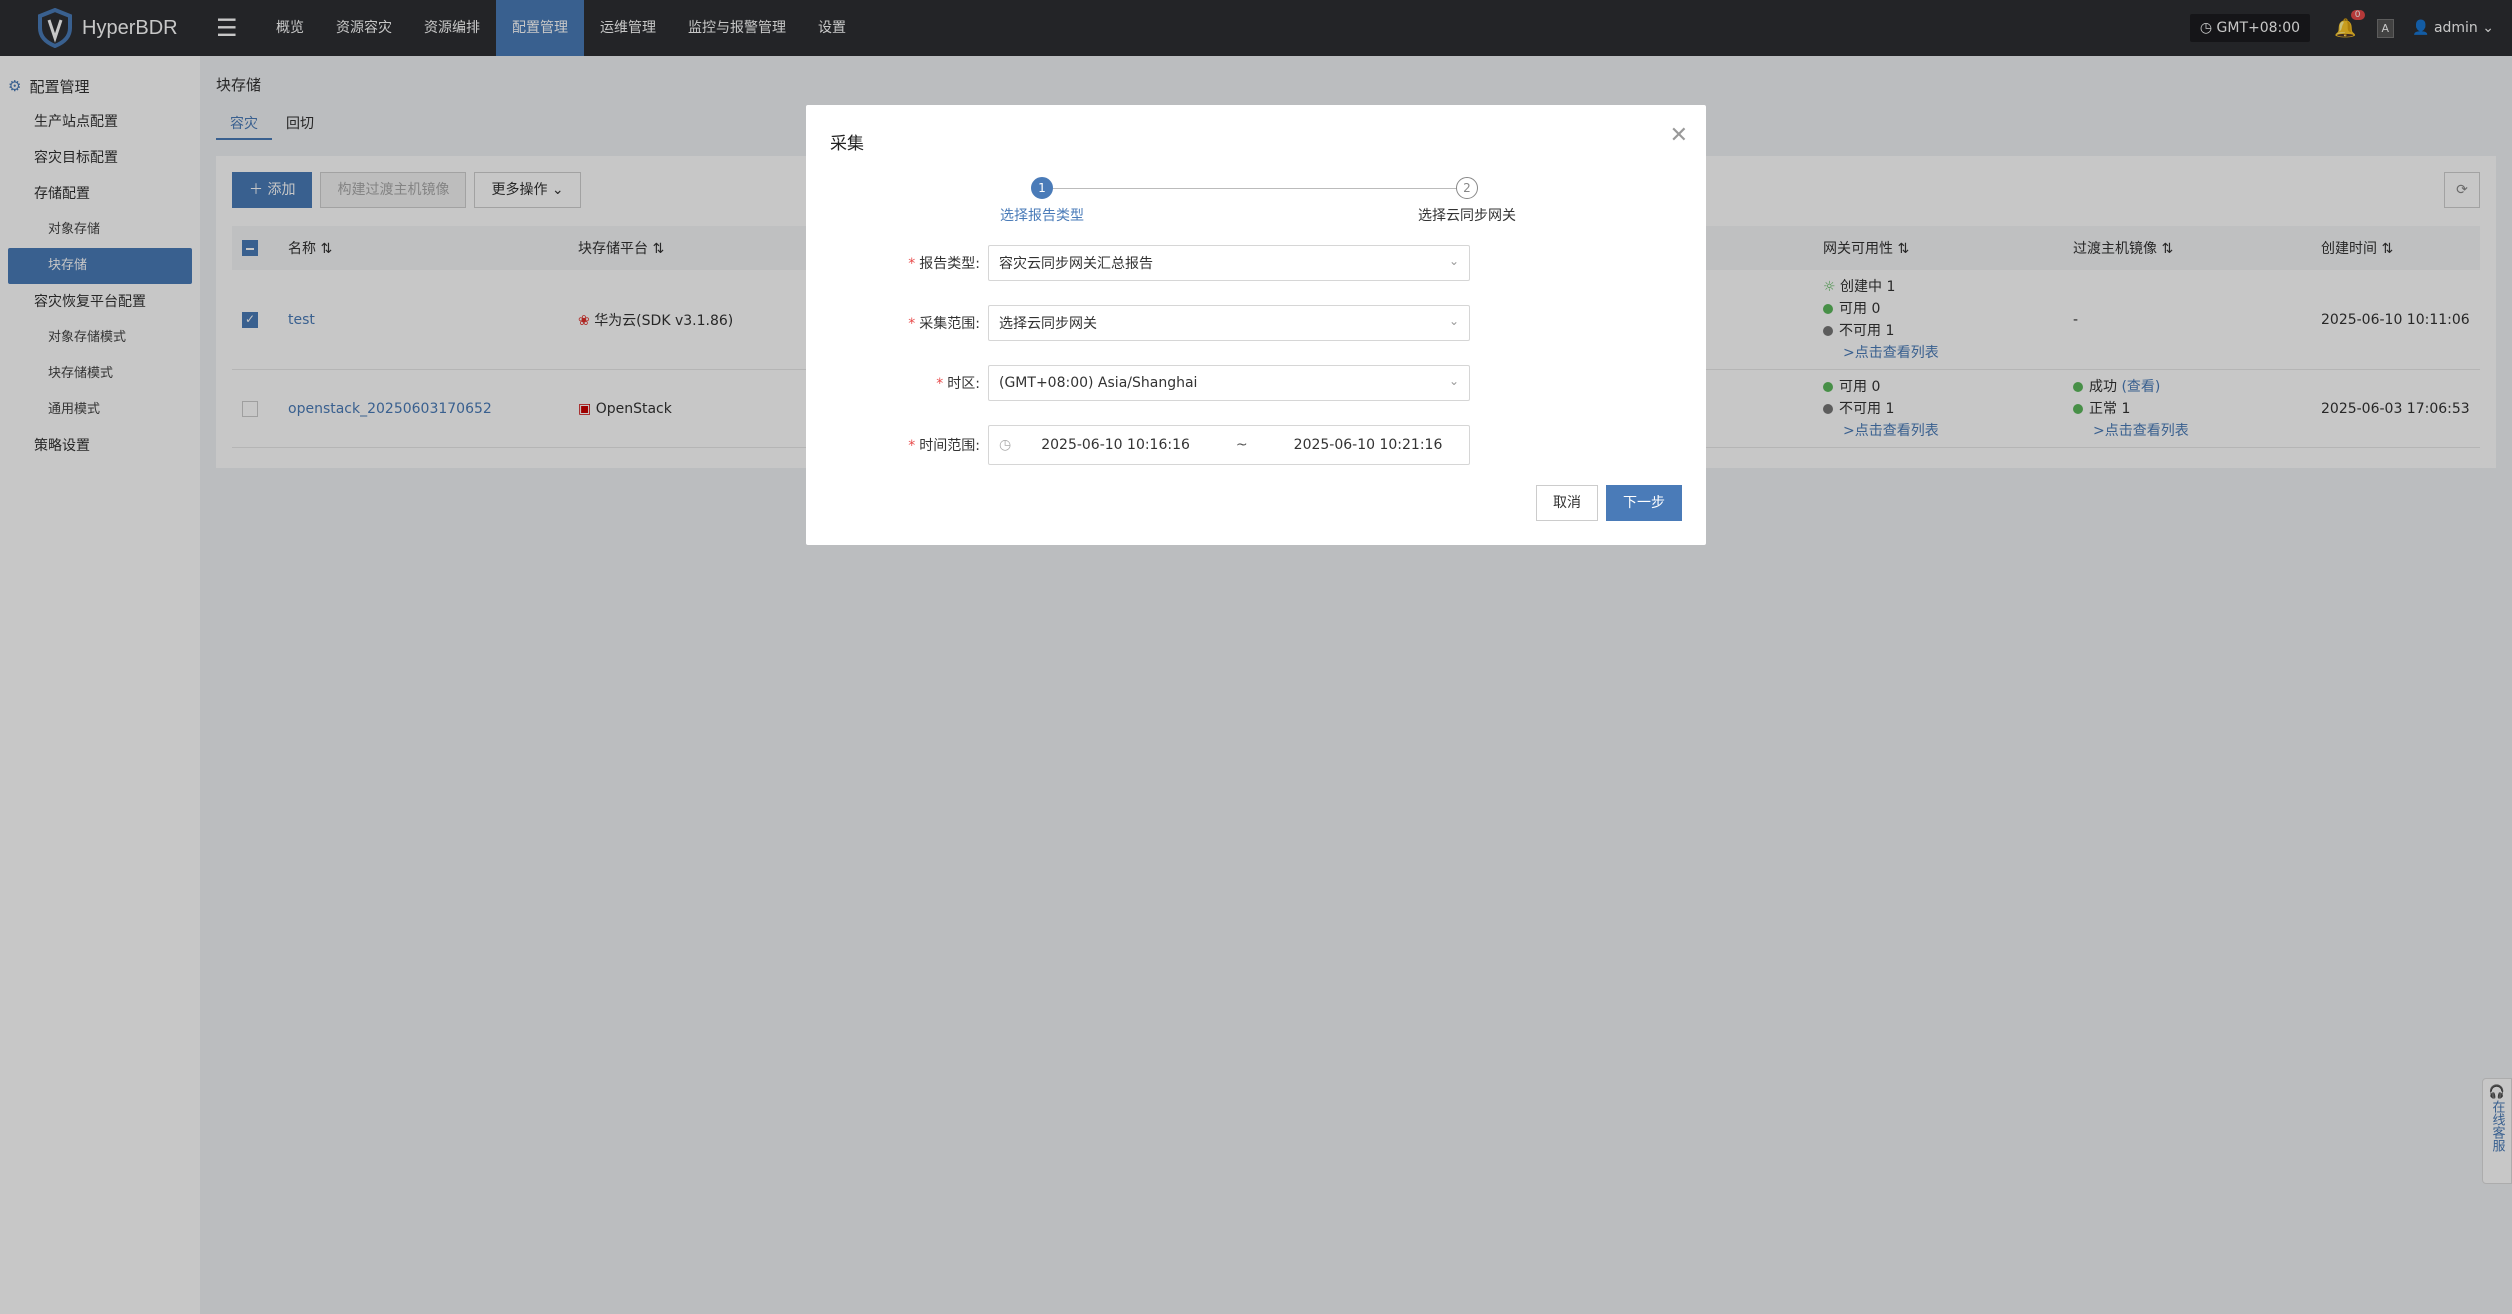 The width and height of the screenshot is (2512, 1314). What do you see at coordinates (1229, 263) in the screenshot?
I see `report-type-select: 容灾云同步网关汇总报告 ⌄` at bounding box center [1229, 263].